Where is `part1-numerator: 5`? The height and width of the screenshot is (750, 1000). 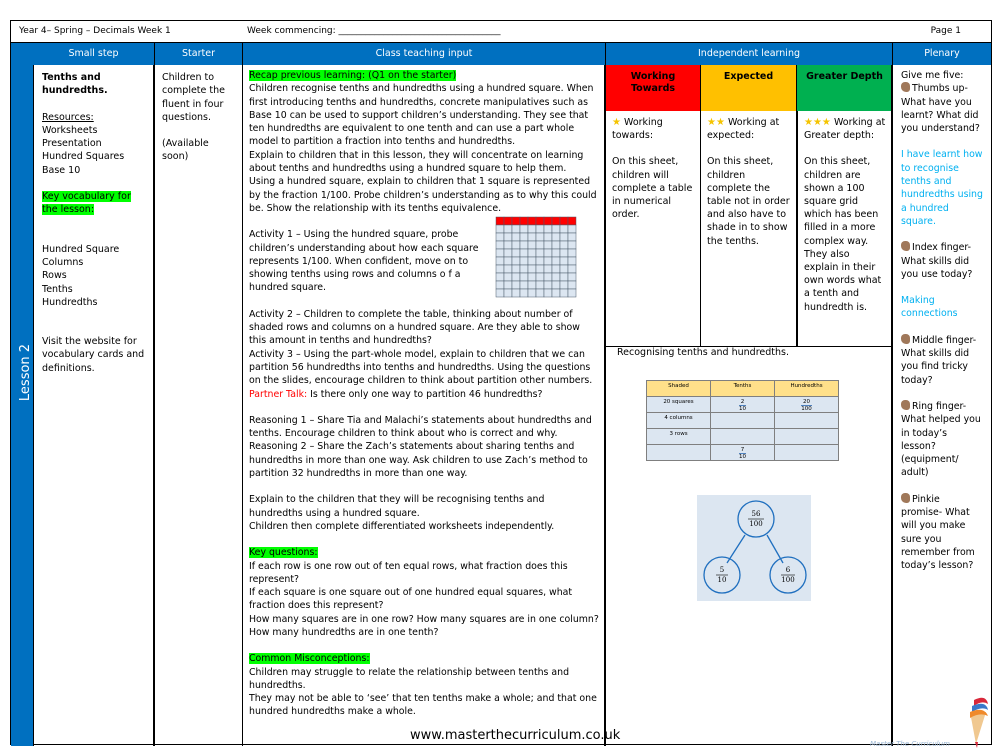 part1-numerator: 5 is located at coordinates (722, 570).